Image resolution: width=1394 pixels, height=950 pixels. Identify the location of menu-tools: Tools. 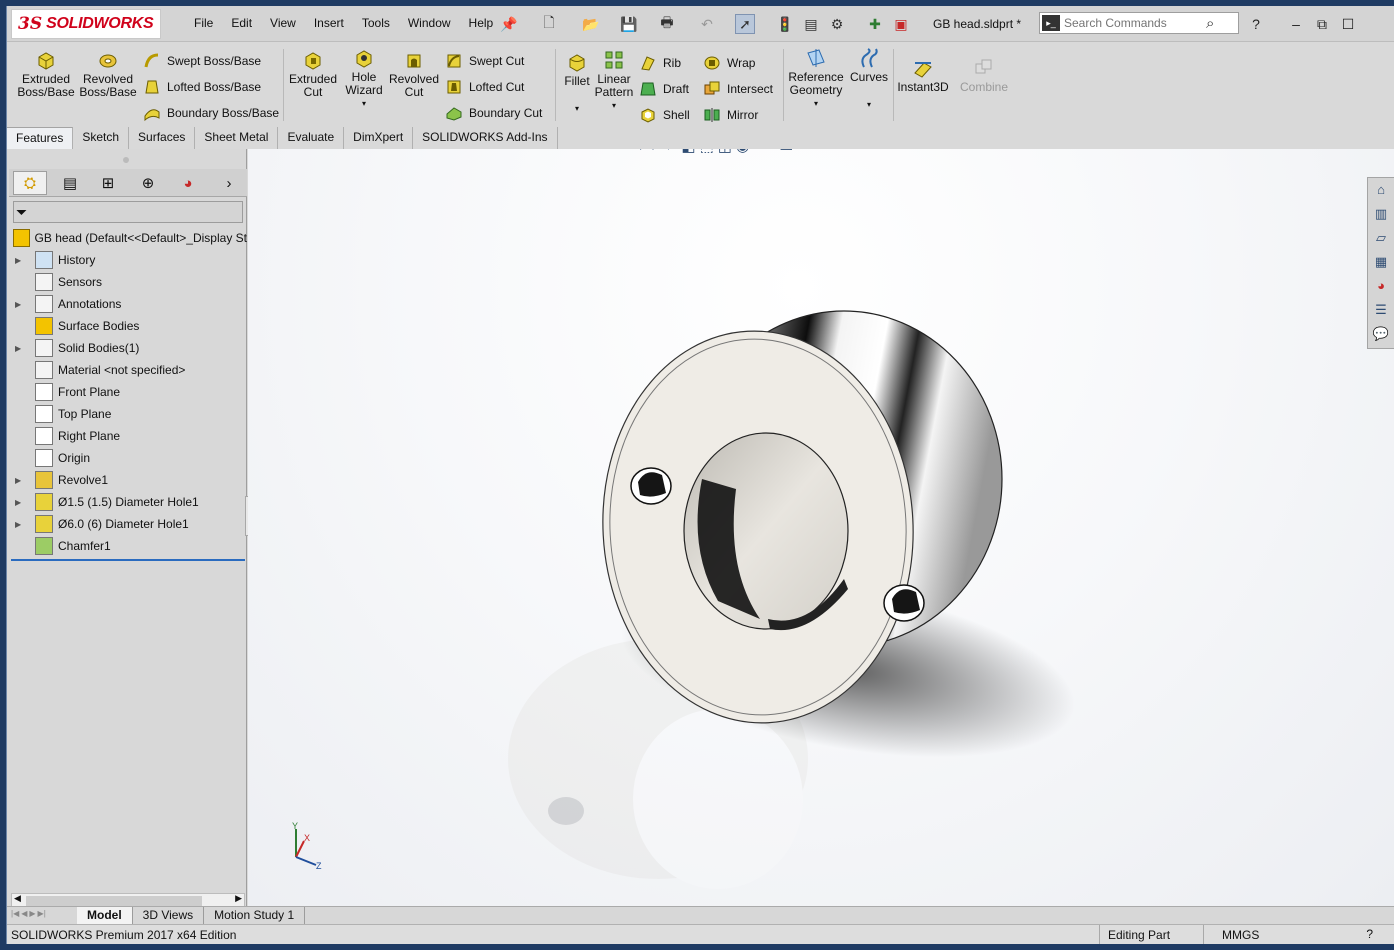
(376, 23).